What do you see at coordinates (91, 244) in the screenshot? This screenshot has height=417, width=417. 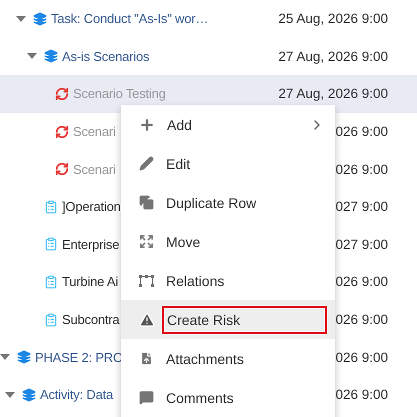 I see `row-name: Enterprise` at bounding box center [91, 244].